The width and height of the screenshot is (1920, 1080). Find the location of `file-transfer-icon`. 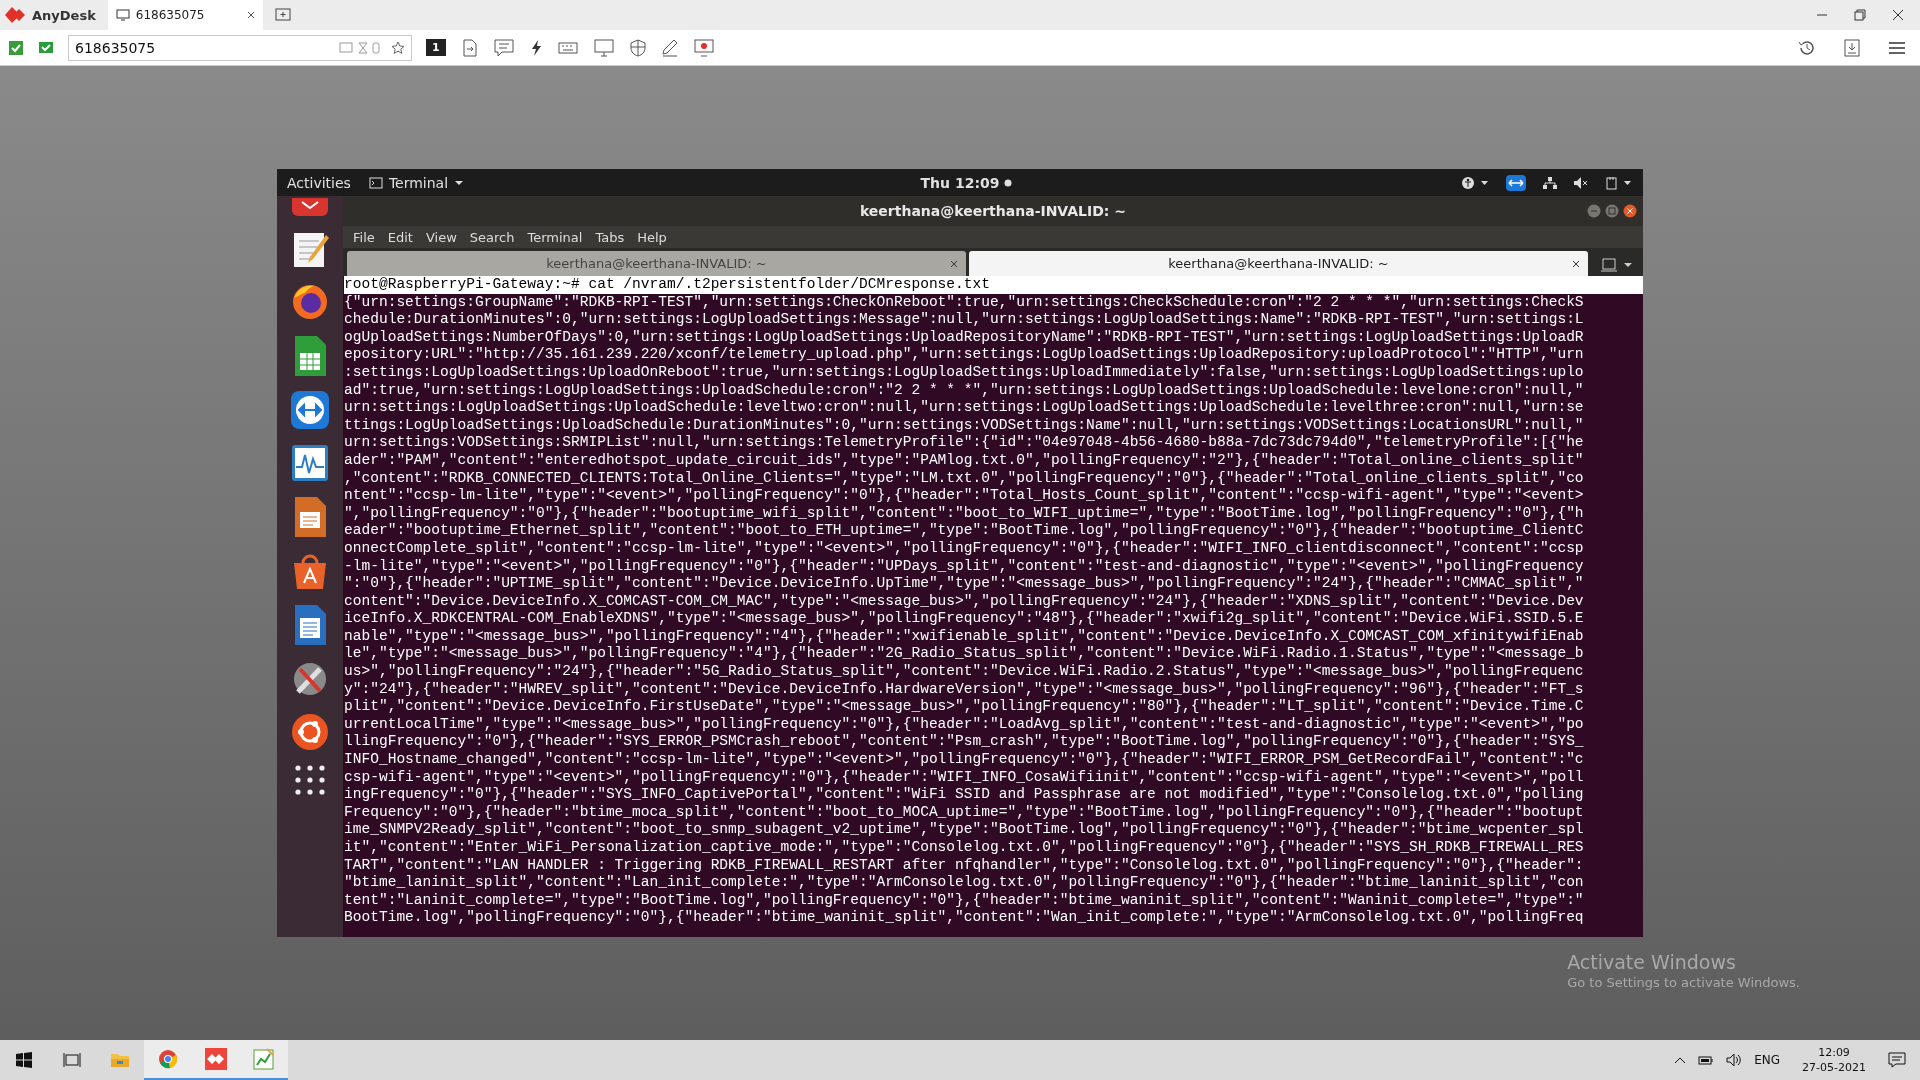

file-transfer-icon is located at coordinates (469, 47).